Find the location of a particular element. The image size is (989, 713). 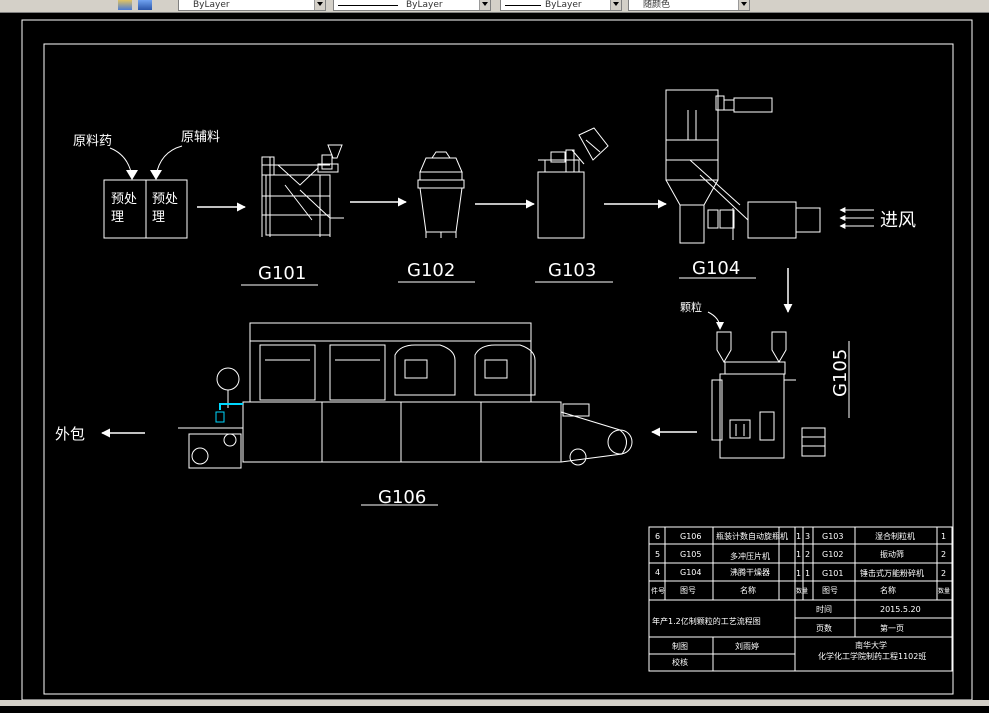

svg-text: 沸腾干燥器 is located at coordinates (750, 572).